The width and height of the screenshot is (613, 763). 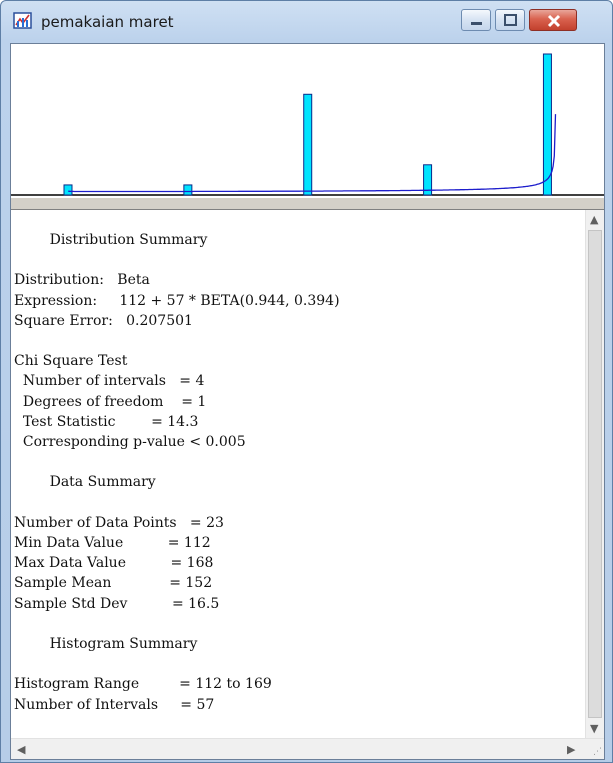 What do you see at coordinates (130, 442) in the screenshot?
I see `summary-line: Corresponding p-value < 0.005` at bounding box center [130, 442].